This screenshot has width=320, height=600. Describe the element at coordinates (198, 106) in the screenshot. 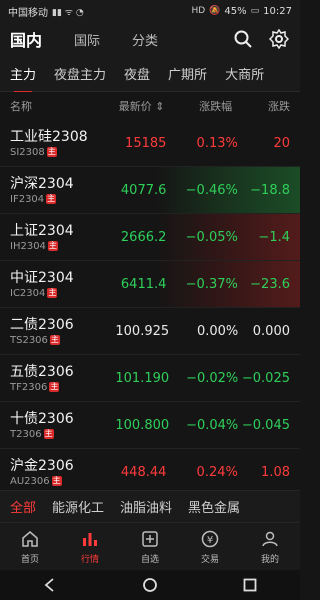

I see `col-change-pct: 涨跌幅` at that location.